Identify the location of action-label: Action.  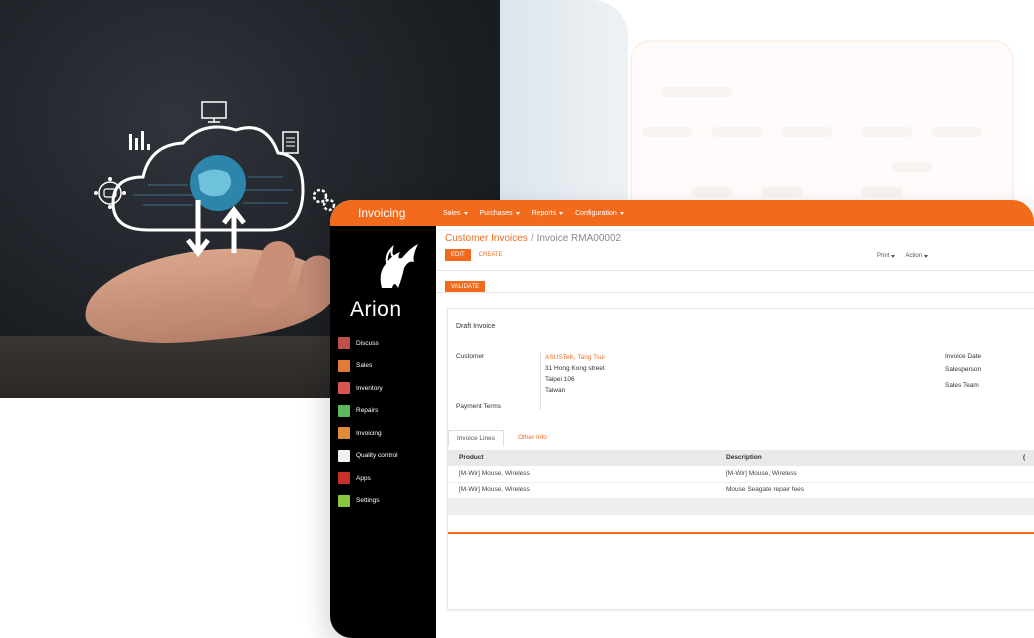
(914, 256).